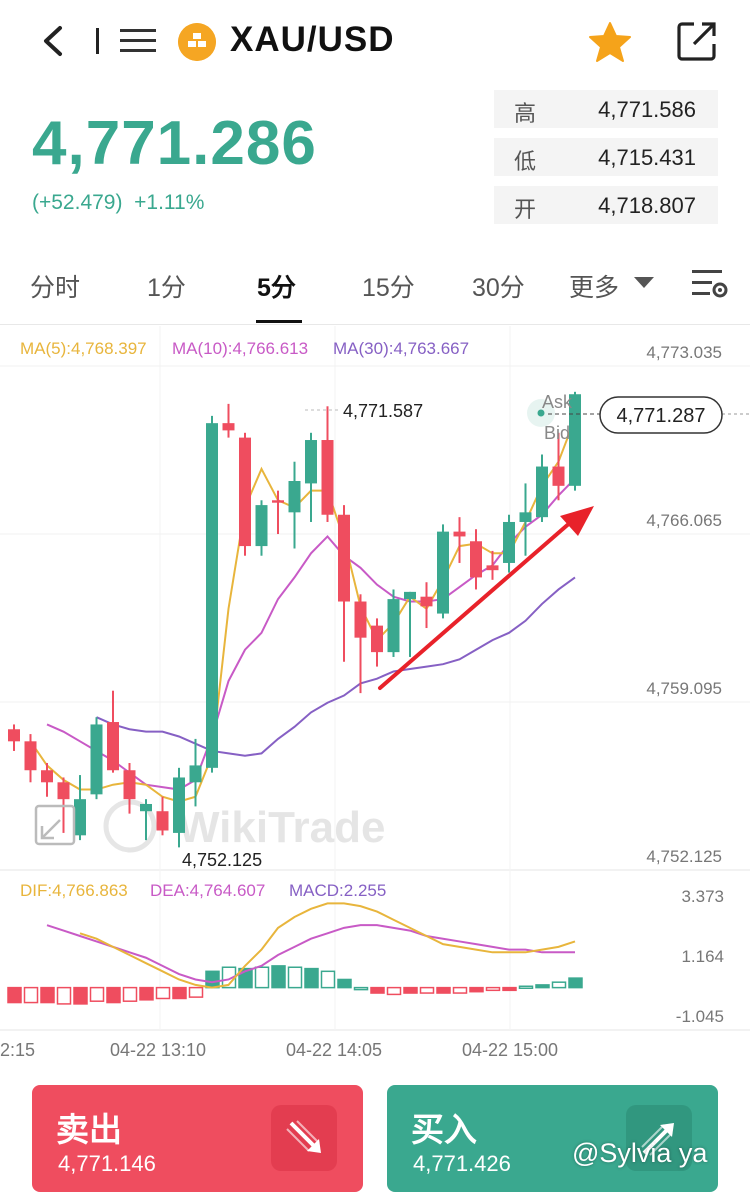 The width and height of the screenshot is (750, 1201). What do you see at coordinates (557, 433) in the screenshot?
I see `bid-label: Bid` at bounding box center [557, 433].